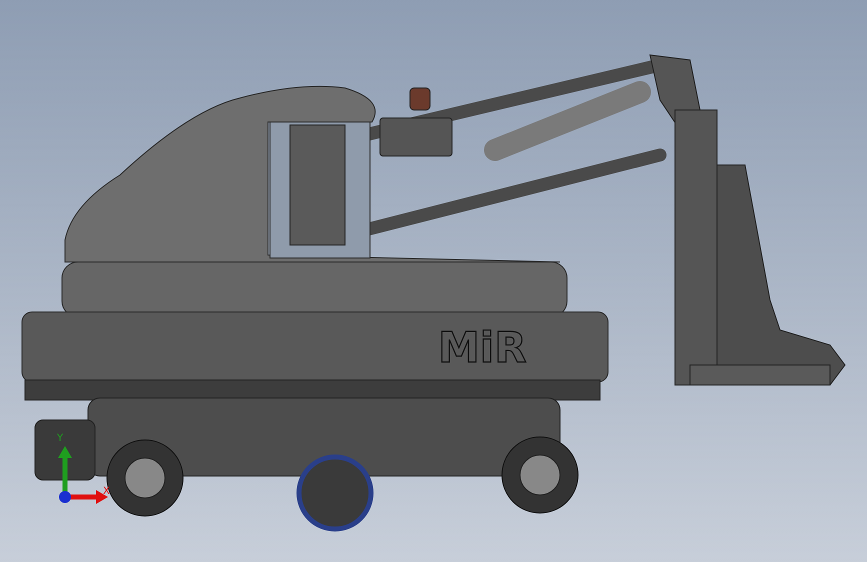  I want to click on origin-icon, so click(65, 497).